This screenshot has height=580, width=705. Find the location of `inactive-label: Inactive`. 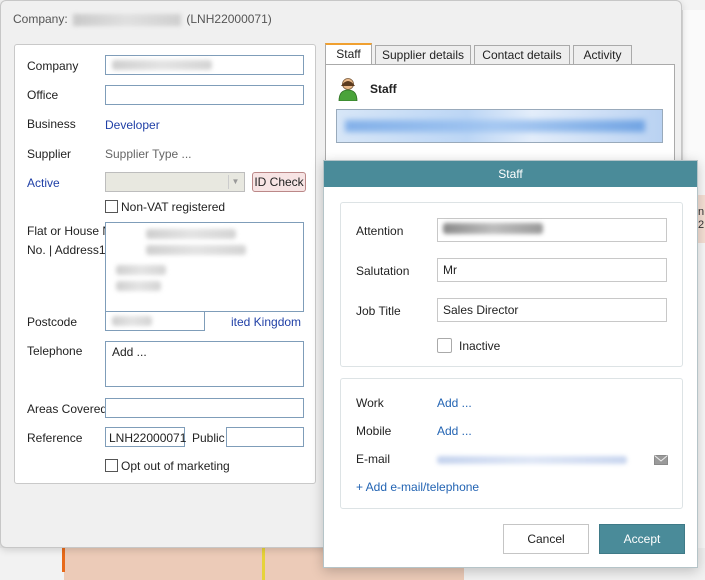

inactive-label: Inactive is located at coordinates (480, 346).